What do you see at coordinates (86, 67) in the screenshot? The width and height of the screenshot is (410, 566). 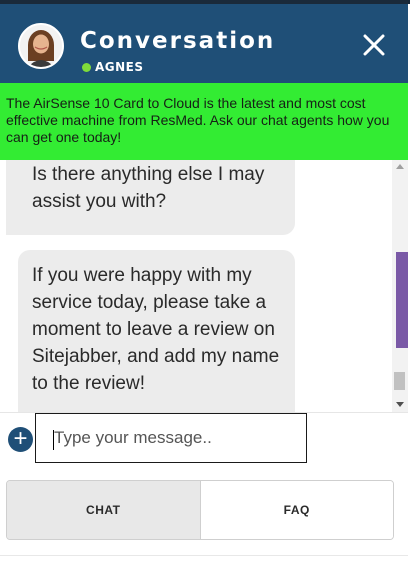 I see `online-status-dot` at bounding box center [86, 67].